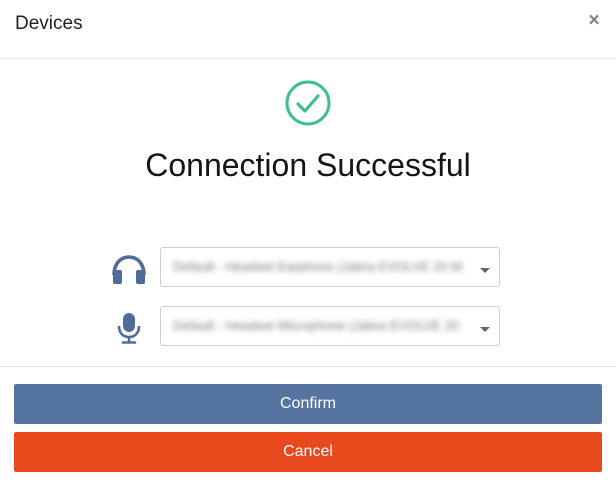 This screenshot has width=616, height=484. What do you see at coordinates (594, 21) in the screenshot?
I see `close-icon: ×` at bounding box center [594, 21].